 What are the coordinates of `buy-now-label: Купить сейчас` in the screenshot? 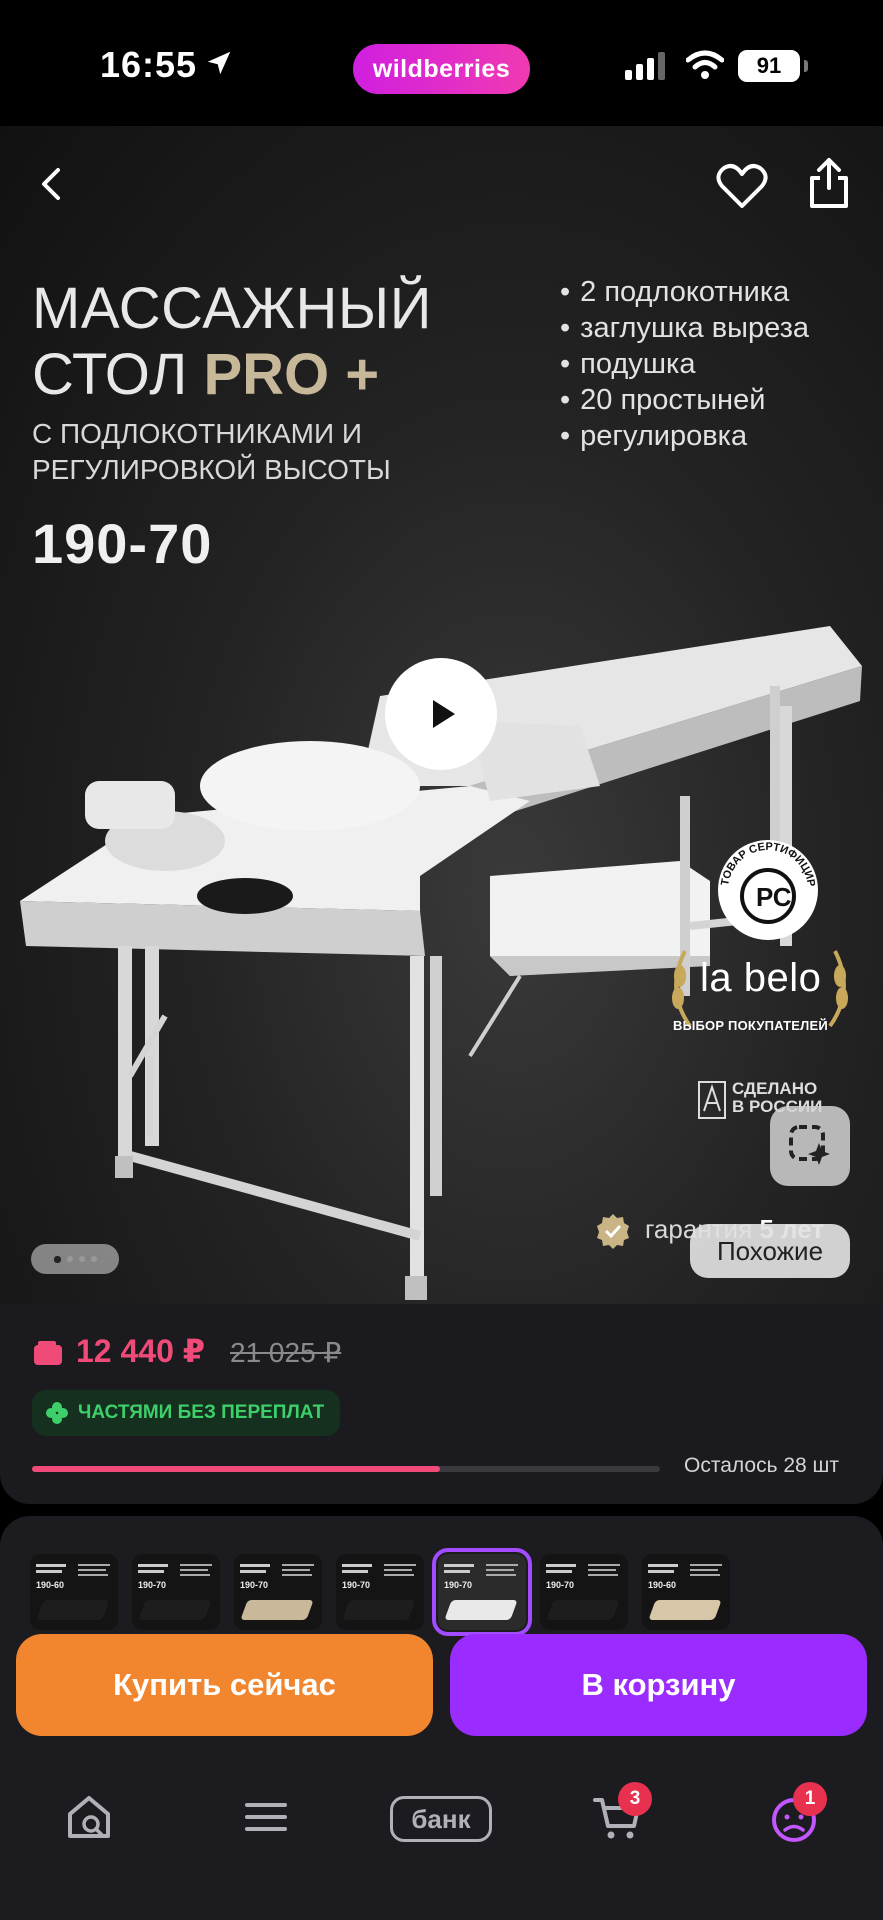 It's located at (224, 1684).